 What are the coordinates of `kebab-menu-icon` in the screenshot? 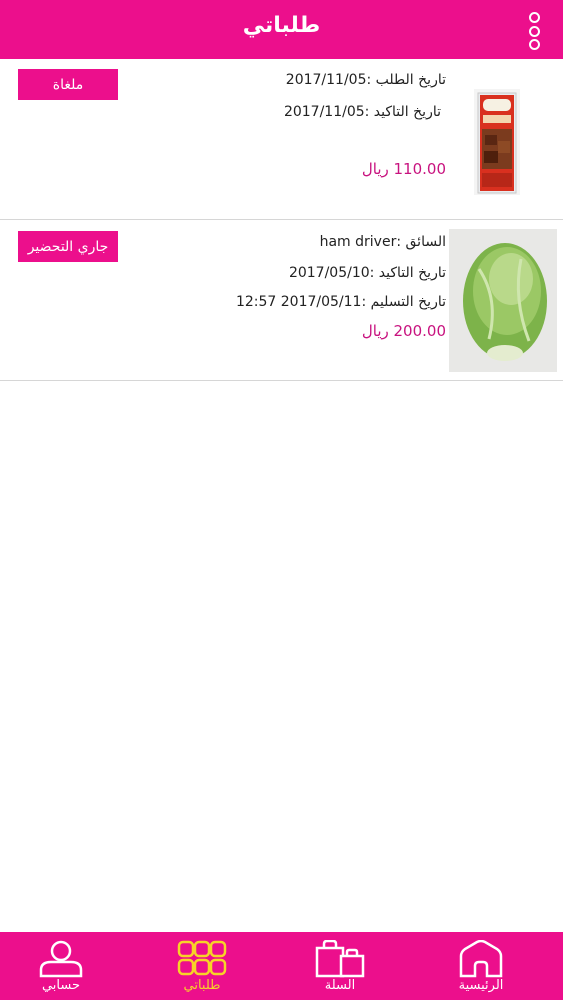 It's located at (534, 31).